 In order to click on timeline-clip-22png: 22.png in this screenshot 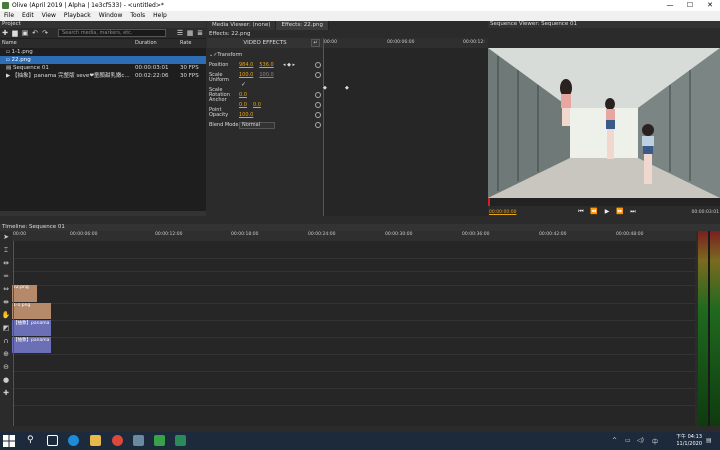, I will do `click(24, 293)`.